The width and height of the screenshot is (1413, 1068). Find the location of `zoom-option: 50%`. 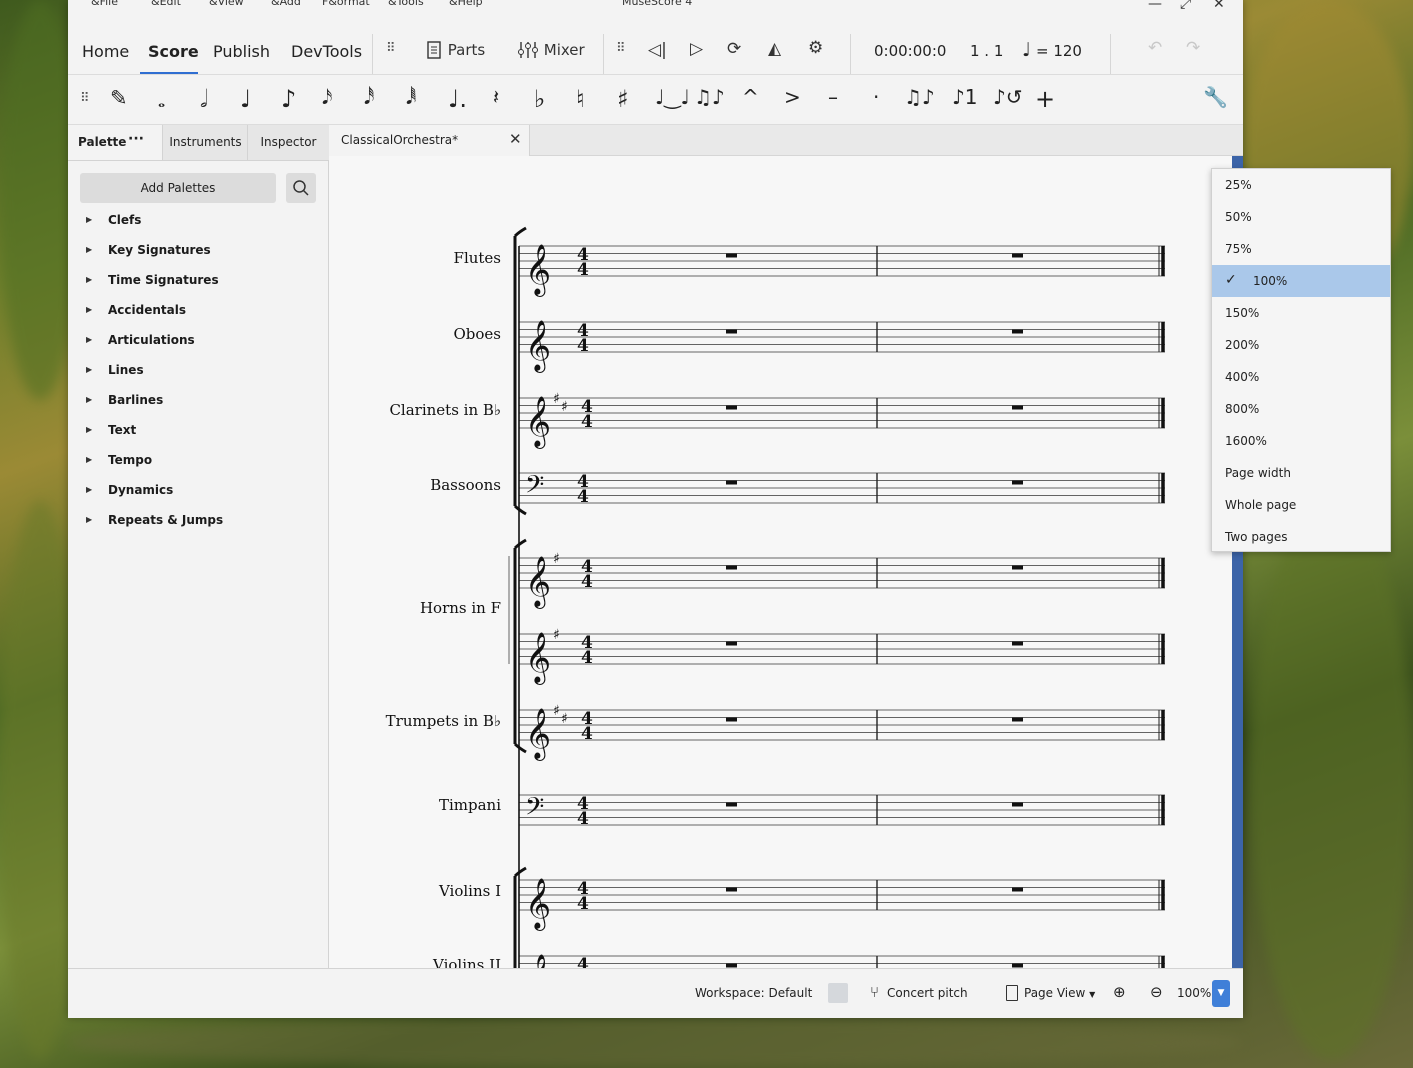

zoom-option: 50% is located at coordinates (1301, 217).